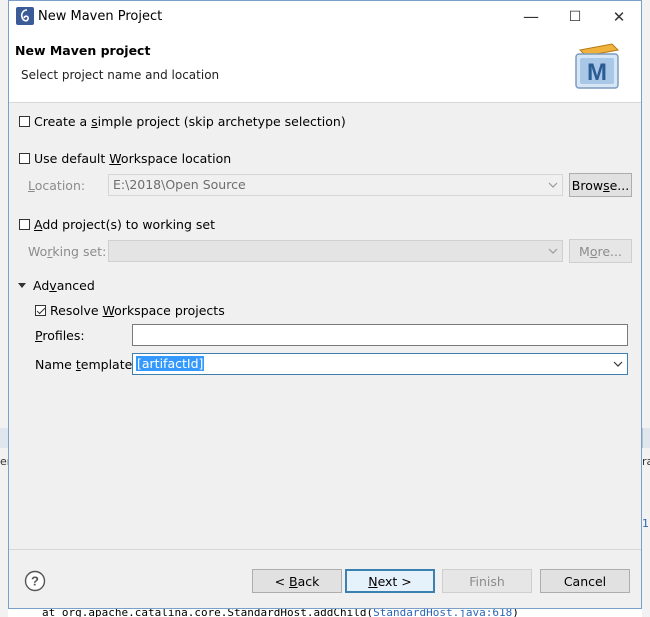 The width and height of the screenshot is (650, 617). Describe the element at coordinates (120, 75) in the screenshot. I see `page-subtitle: Select project name and location` at that location.